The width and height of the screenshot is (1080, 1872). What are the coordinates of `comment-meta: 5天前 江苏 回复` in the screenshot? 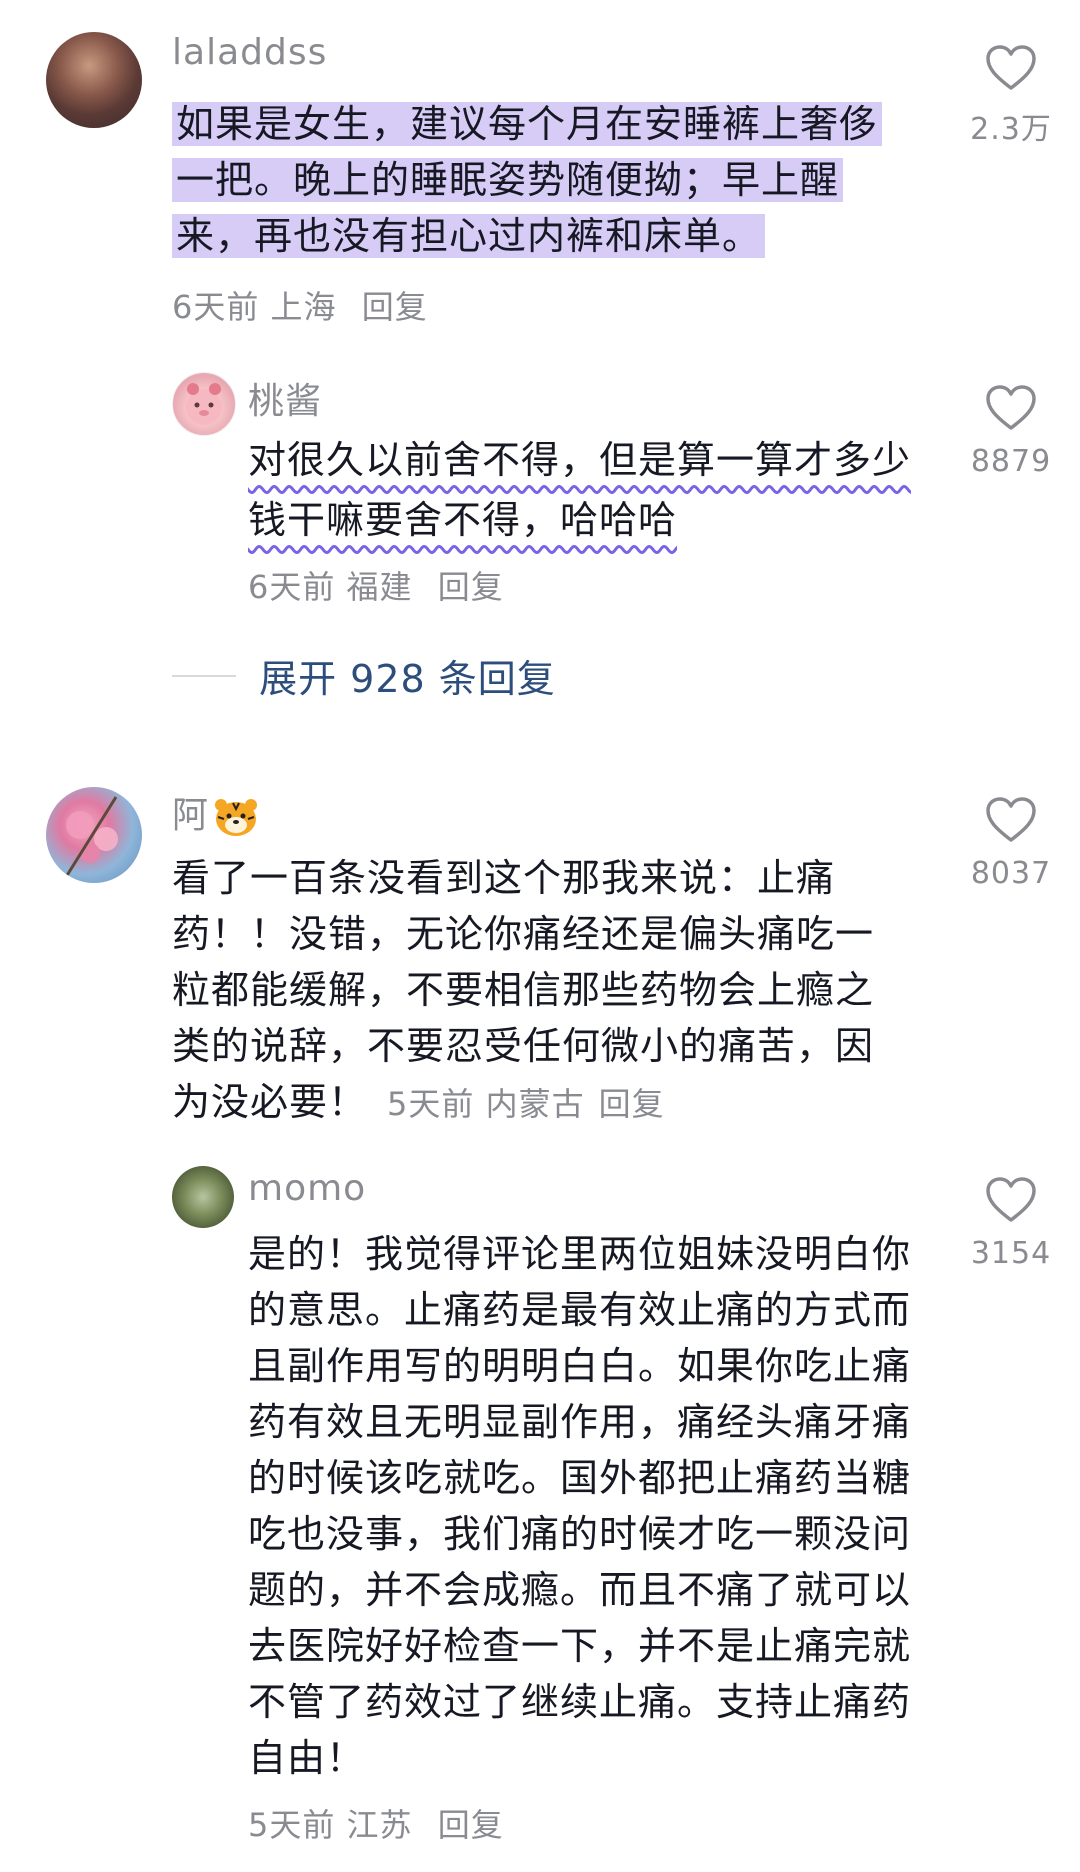 It's located at (376, 1823).